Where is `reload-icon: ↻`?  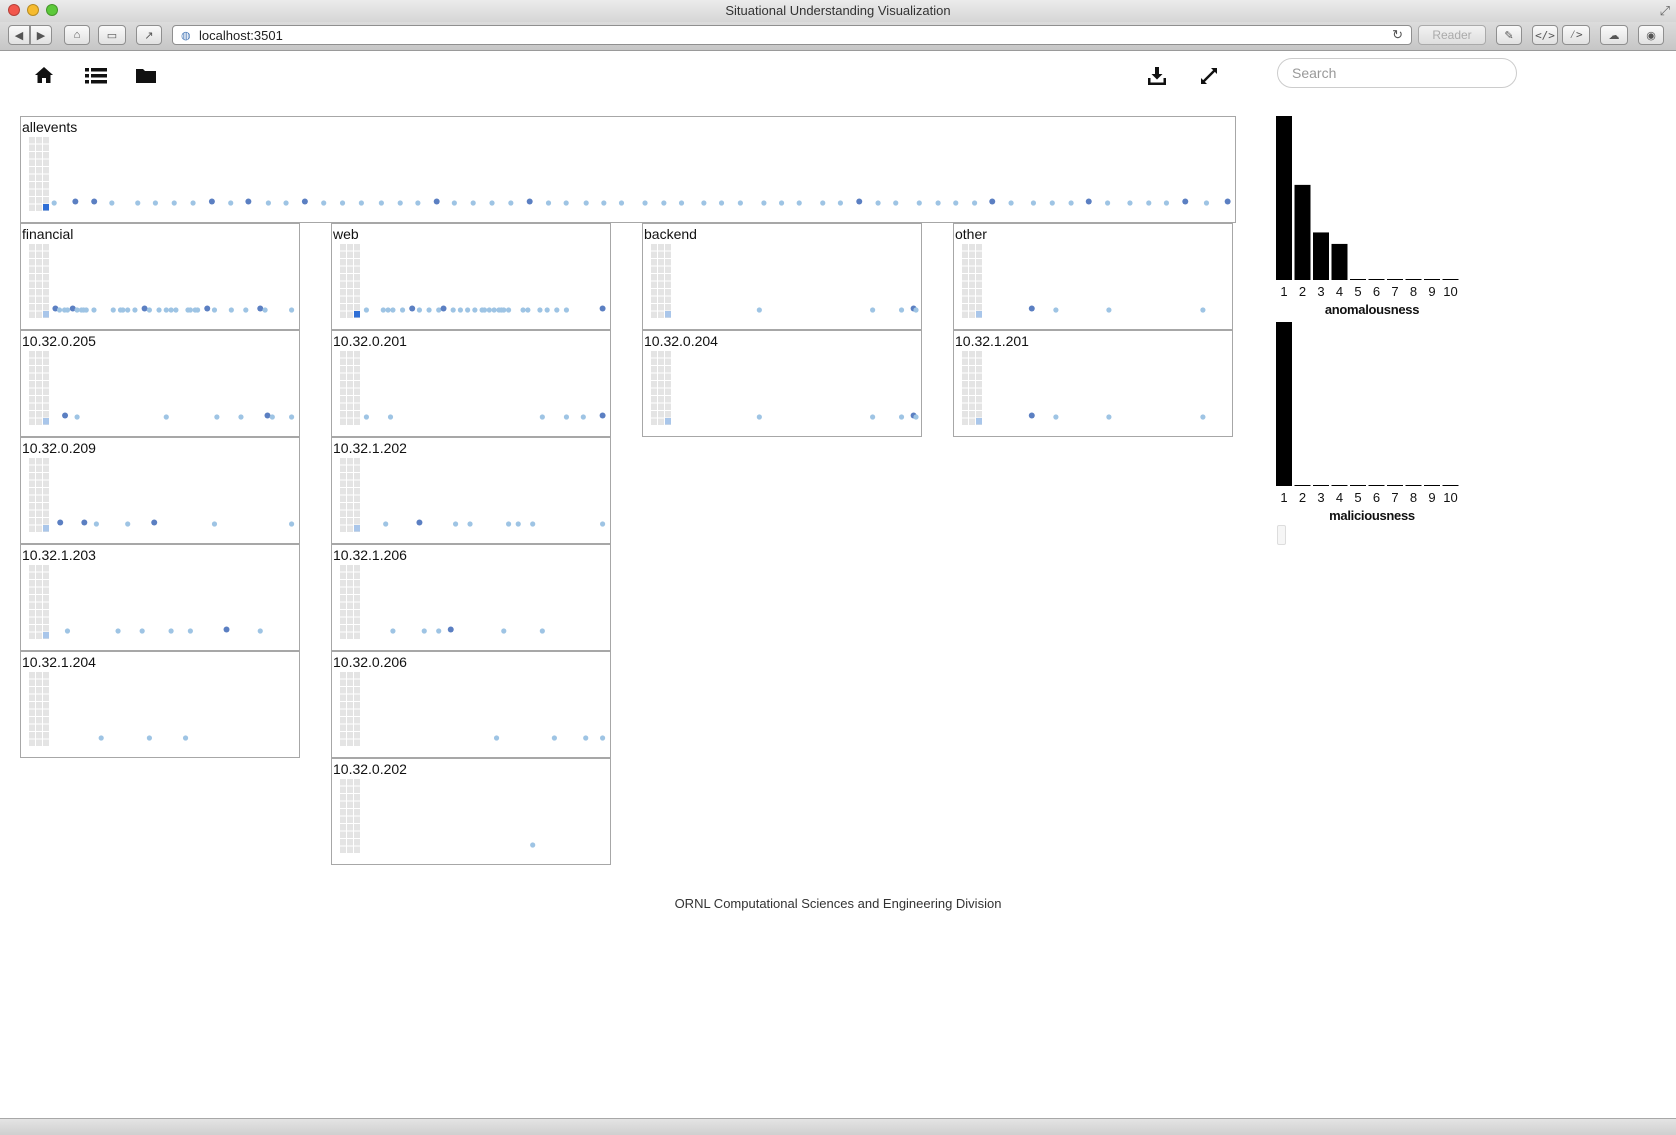
reload-icon: ↻ is located at coordinates (1397, 35).